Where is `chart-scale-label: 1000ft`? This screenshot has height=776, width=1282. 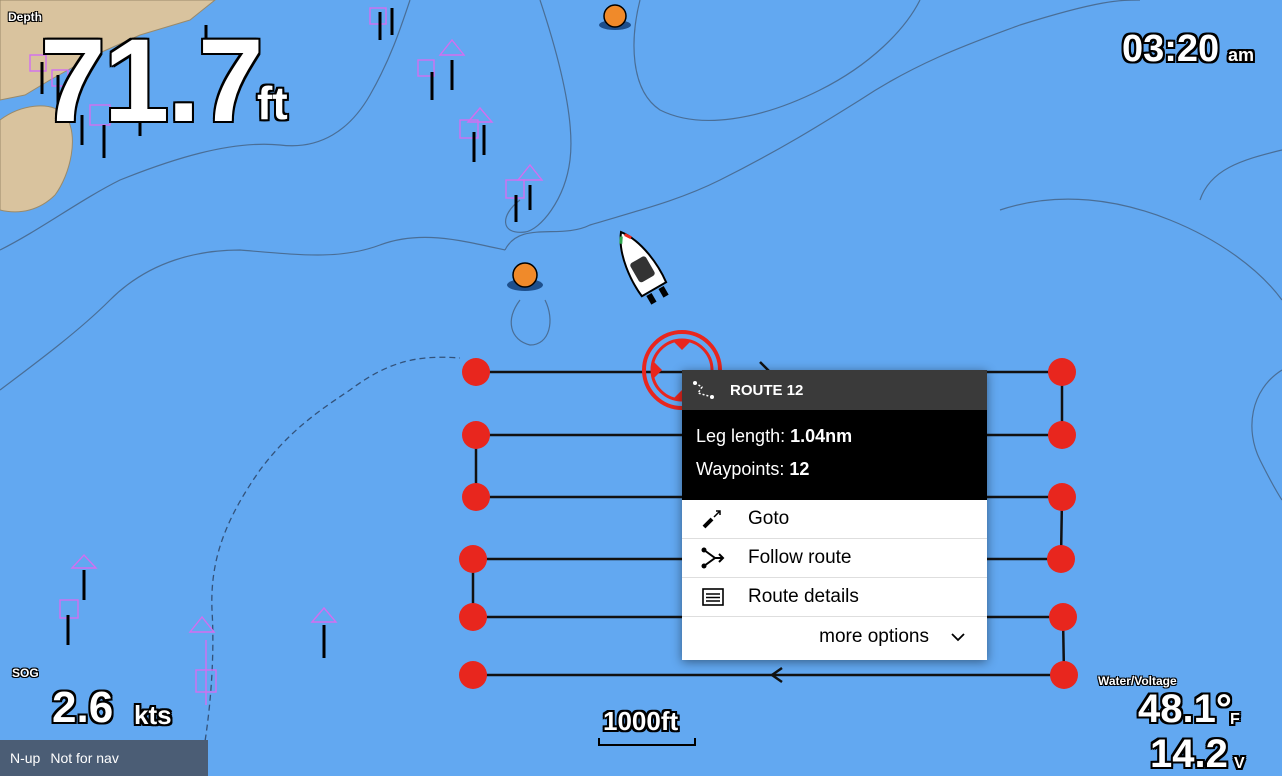 chart-scale-label: 1000ft is located at coordinates (641, 721).